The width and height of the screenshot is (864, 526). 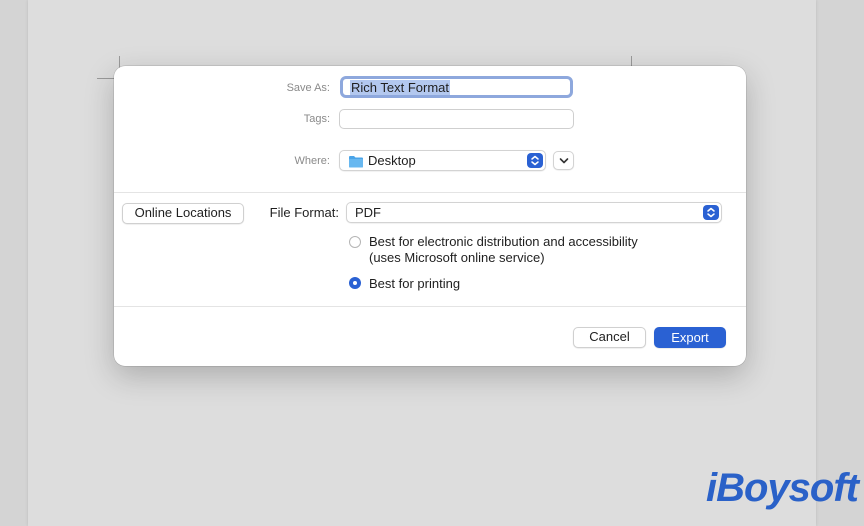 What do you see at coordinates (183, 213) in the screenshot?
I see `online-locations-button: Online Locations` at bounding box center [183, 213].